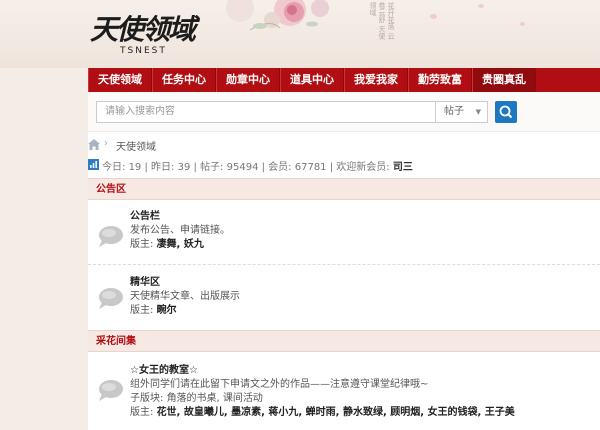 The image size is (600, 430). I want to click on forum-subforums: 子版块: 角落的书桌, 课间活动, so click(322, 399).